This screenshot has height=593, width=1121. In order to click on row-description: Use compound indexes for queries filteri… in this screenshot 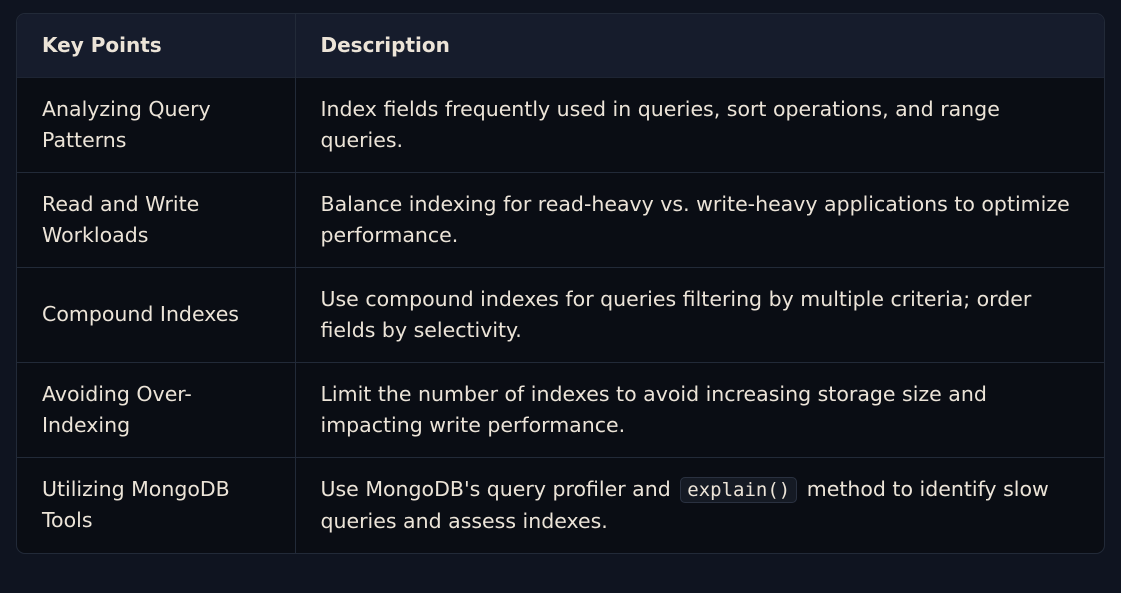, I will do `click(699, 314)`.